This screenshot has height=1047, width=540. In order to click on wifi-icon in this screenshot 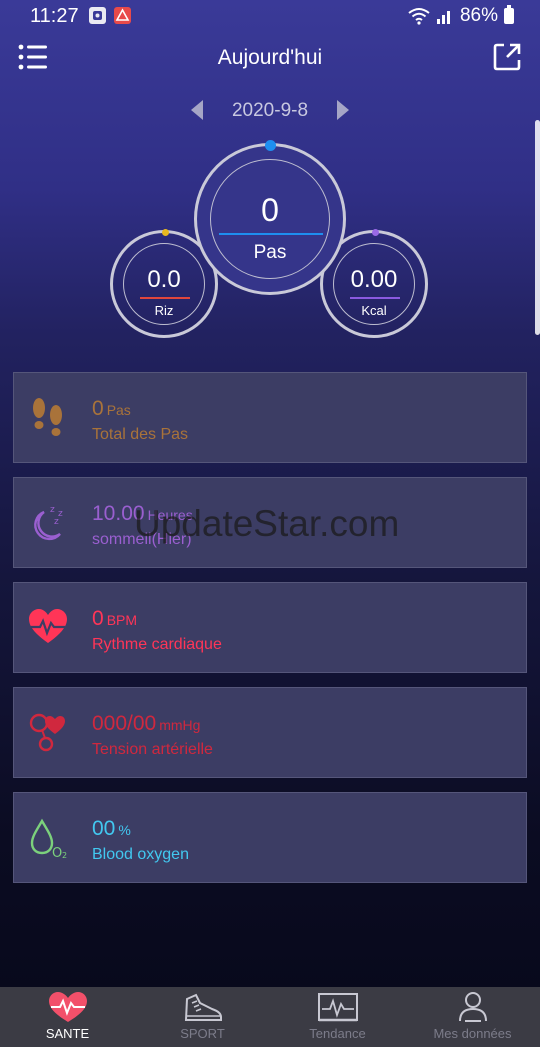, I will do `click(419, 16)`.